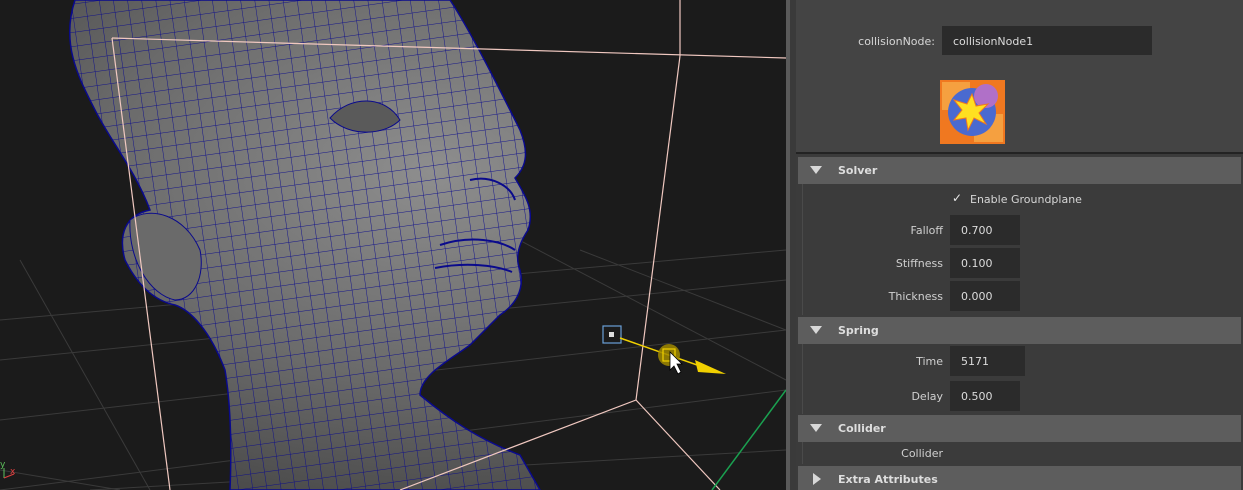 This screenshot has width=1243, height=490. Describe the element at coordinates (1047, 40) in the screenshot. I see `node-name-field: collisionNode1` at that location.